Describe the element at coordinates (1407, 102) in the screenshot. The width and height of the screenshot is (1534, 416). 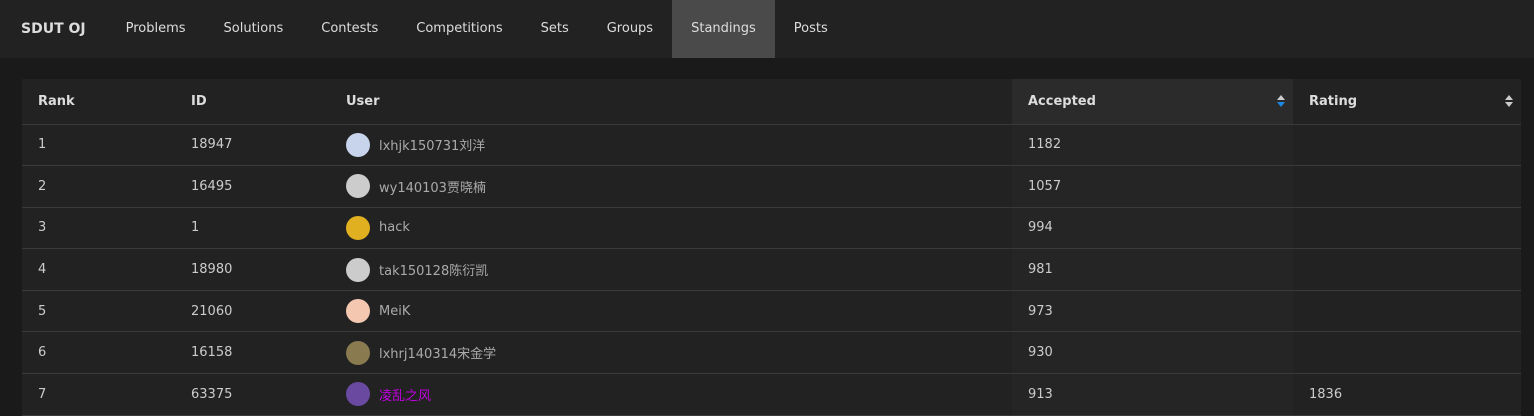
I see `header-rating: Rating` at that location.